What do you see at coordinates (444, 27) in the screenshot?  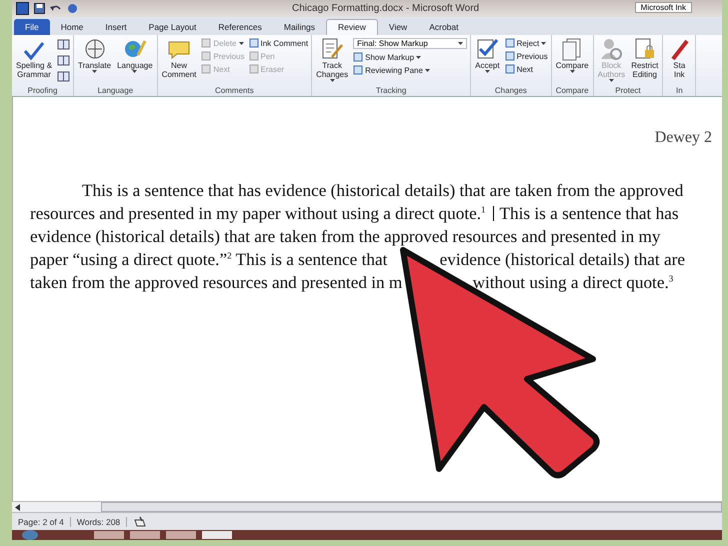 I see `ribbon-tab: Acrobat` at bounding box center [444, 27].